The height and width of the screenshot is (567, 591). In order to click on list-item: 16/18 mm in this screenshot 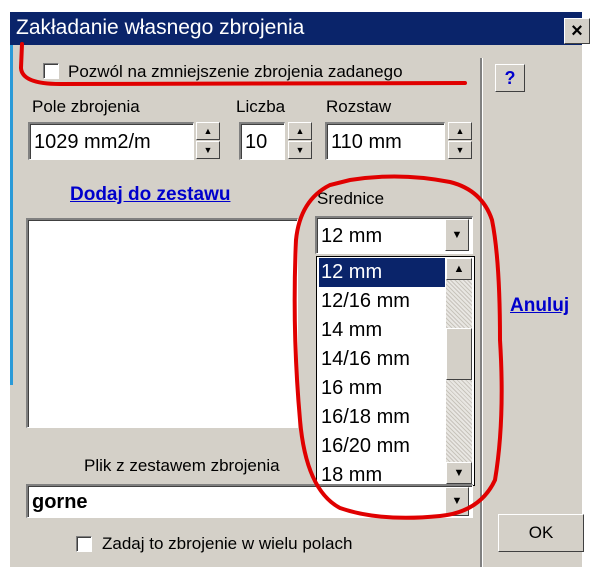, I will do `click(382, 417)`.